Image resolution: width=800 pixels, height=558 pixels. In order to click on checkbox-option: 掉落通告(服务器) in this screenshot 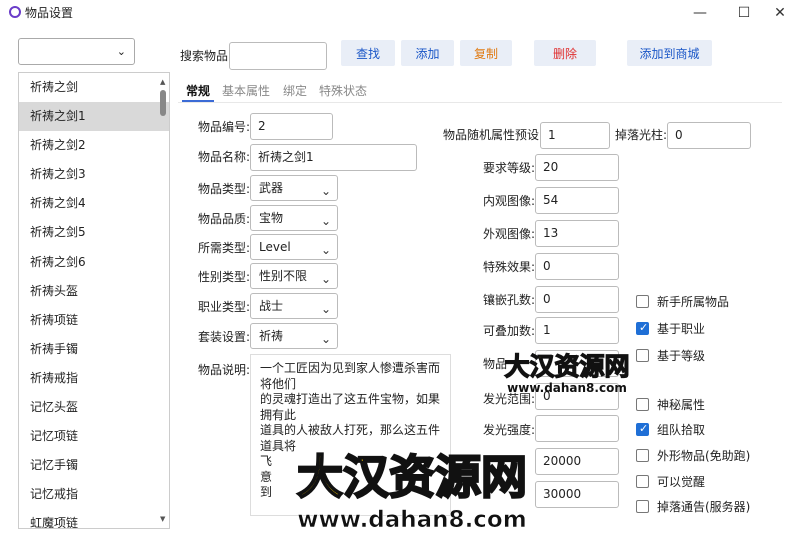, I will do `click(693, 506)`.